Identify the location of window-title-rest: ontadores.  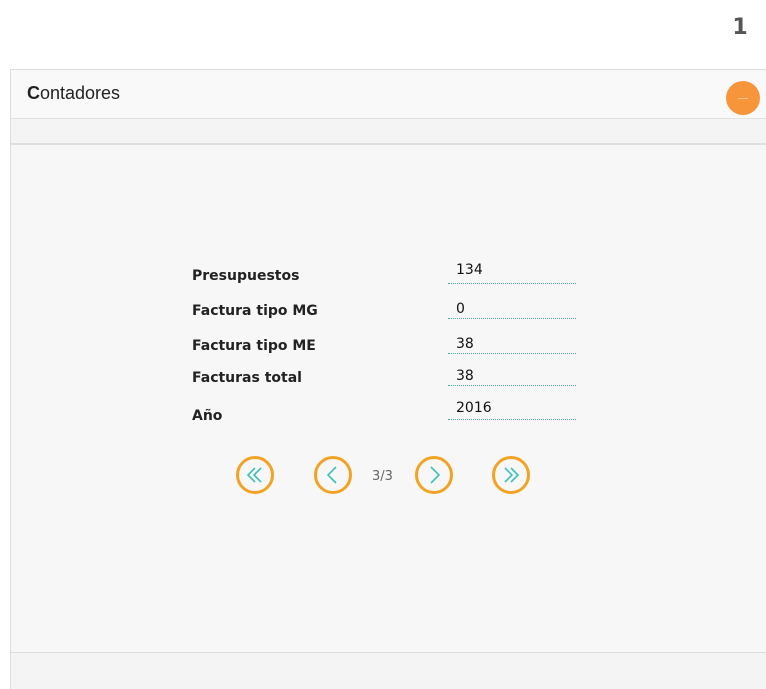
(80, 93).